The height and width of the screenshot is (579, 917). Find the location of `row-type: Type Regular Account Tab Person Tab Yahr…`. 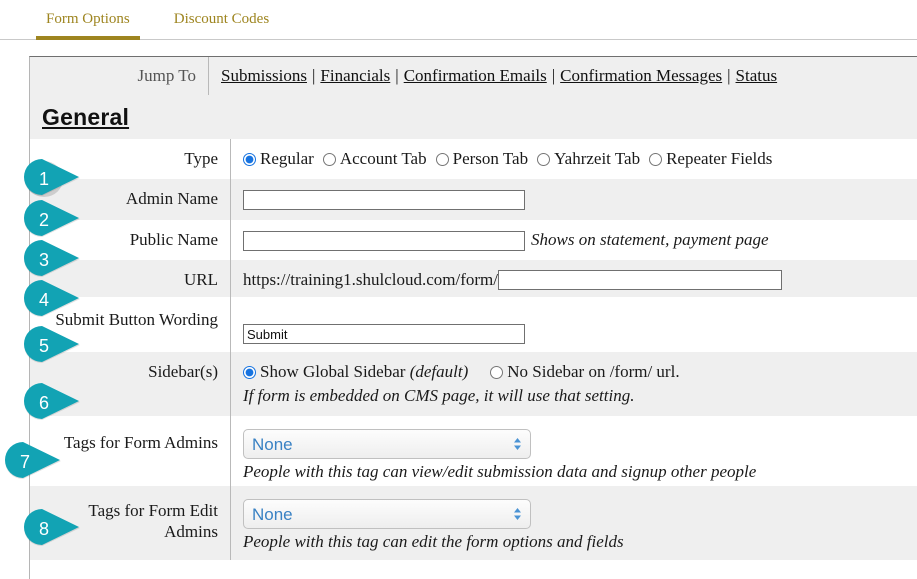

row-type: Type Regular Account Tab Person Tab Yahr… is located at coordinates (473, 159).